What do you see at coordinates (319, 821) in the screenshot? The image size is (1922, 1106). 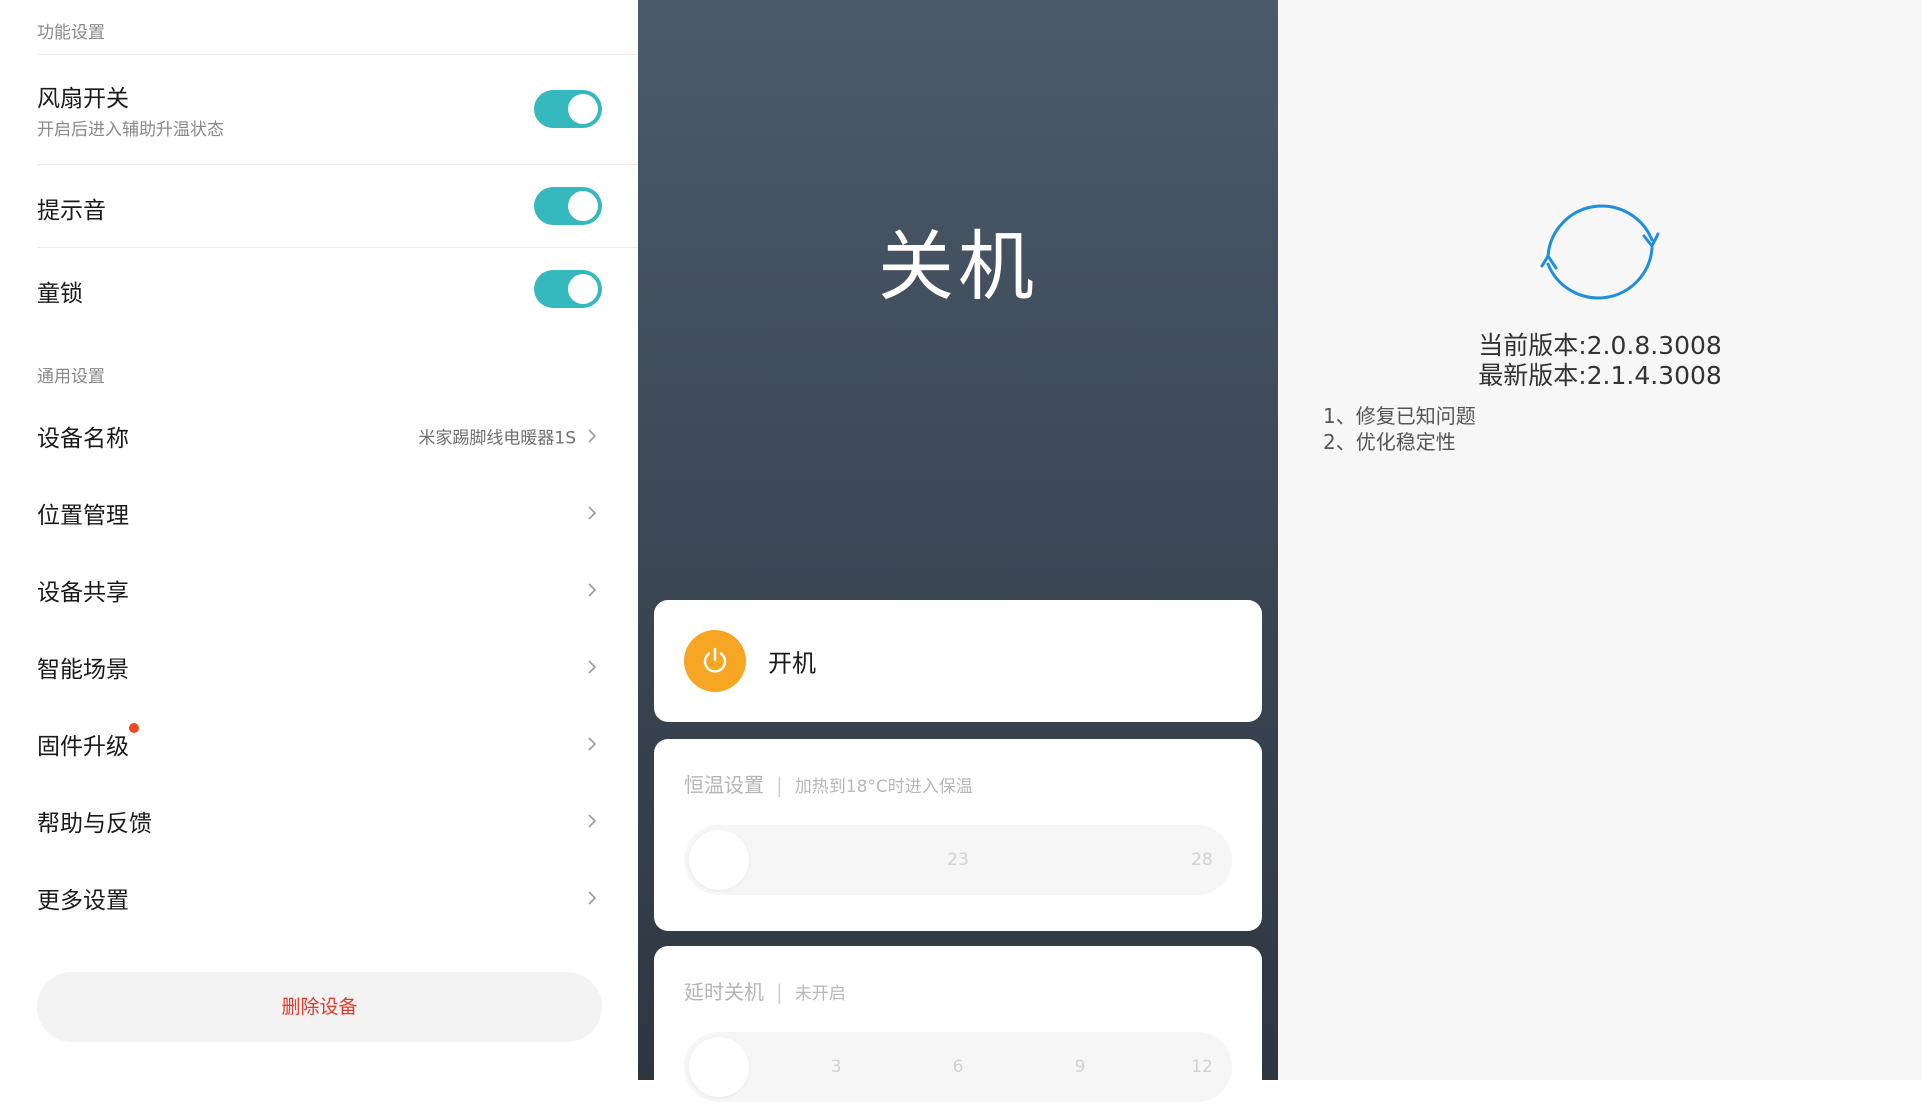 I see `help-feedback-row: 帮助与反馈` at bounding box center [319, 821].